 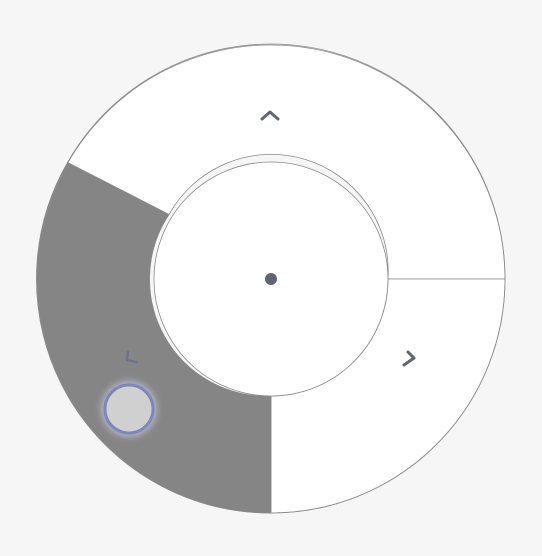 I want to click on center-dot-icon, so click(x=271, y=279).